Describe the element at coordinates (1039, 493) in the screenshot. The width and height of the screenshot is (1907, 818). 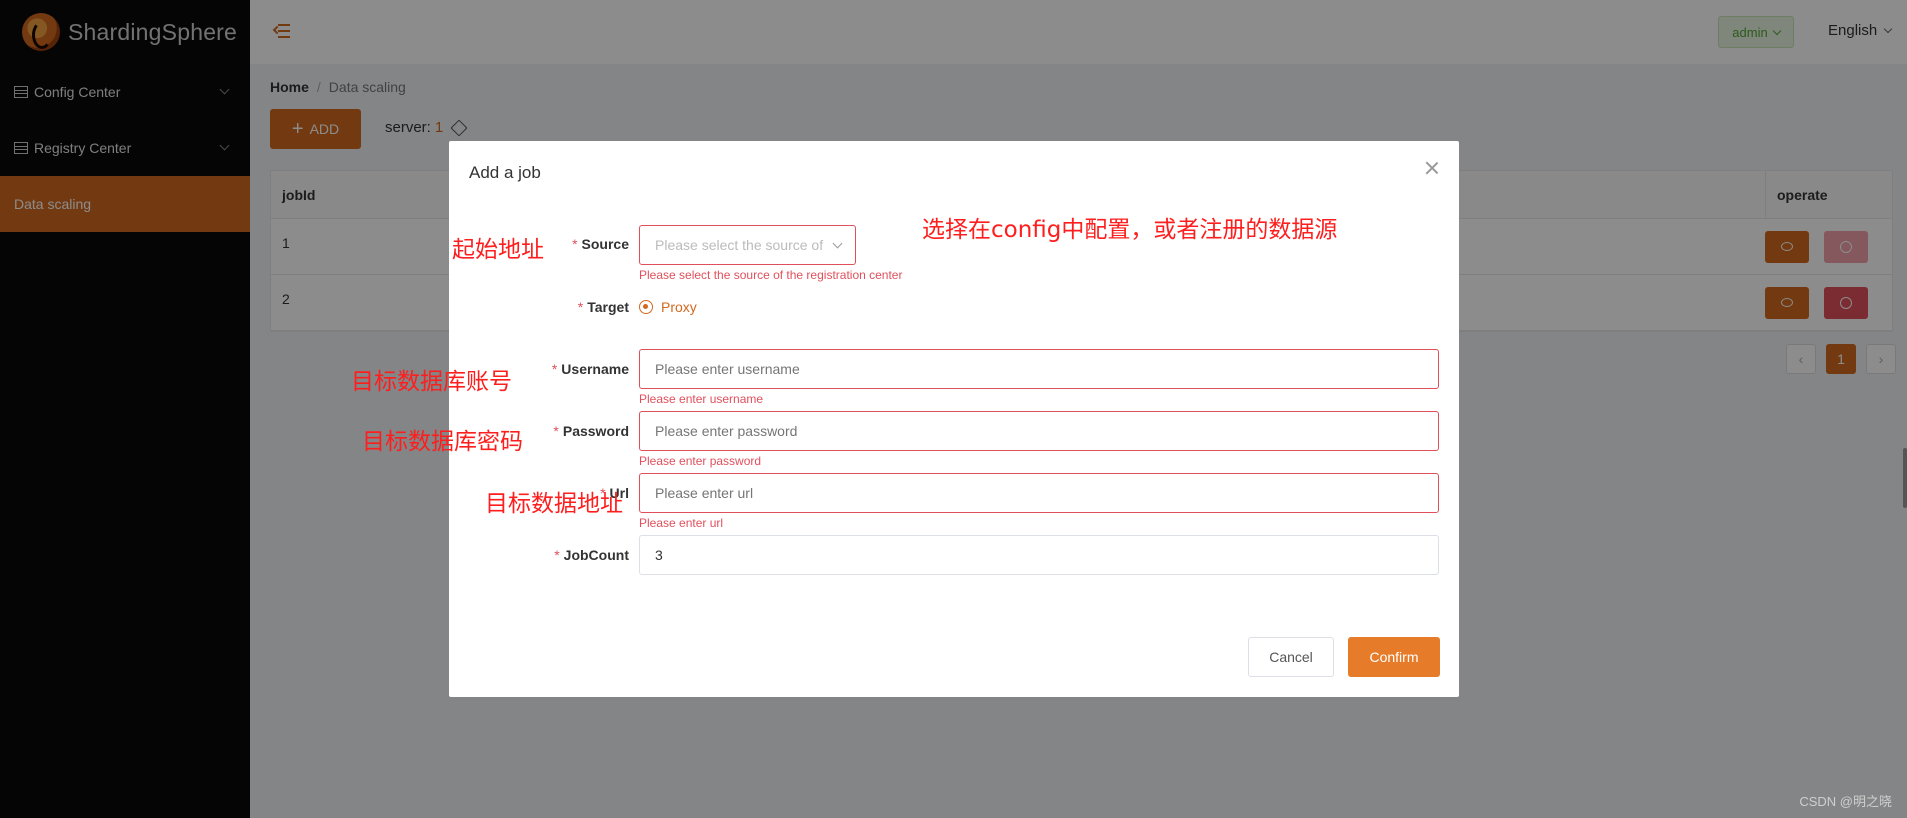
I see `url-input` at that location.